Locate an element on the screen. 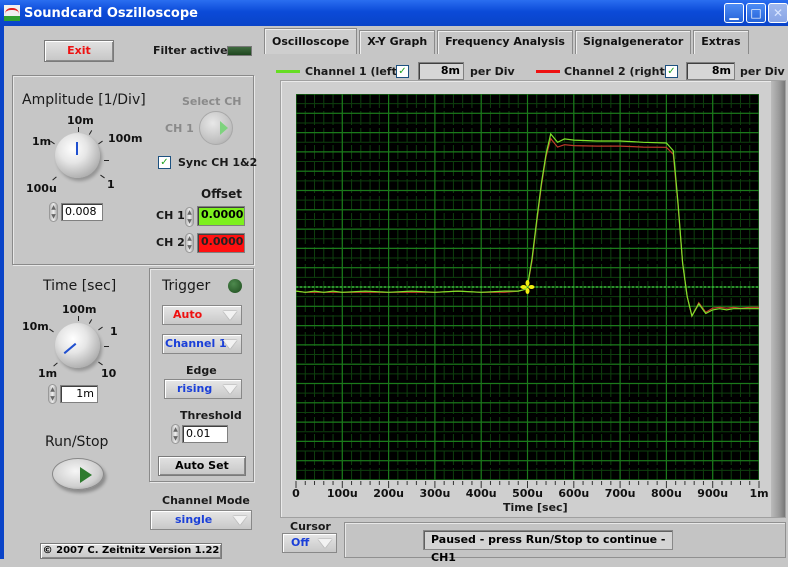  window-titlebar: Soundcard Oszilloscope ▁ □ ✕ is located at coordinates (394, 13).